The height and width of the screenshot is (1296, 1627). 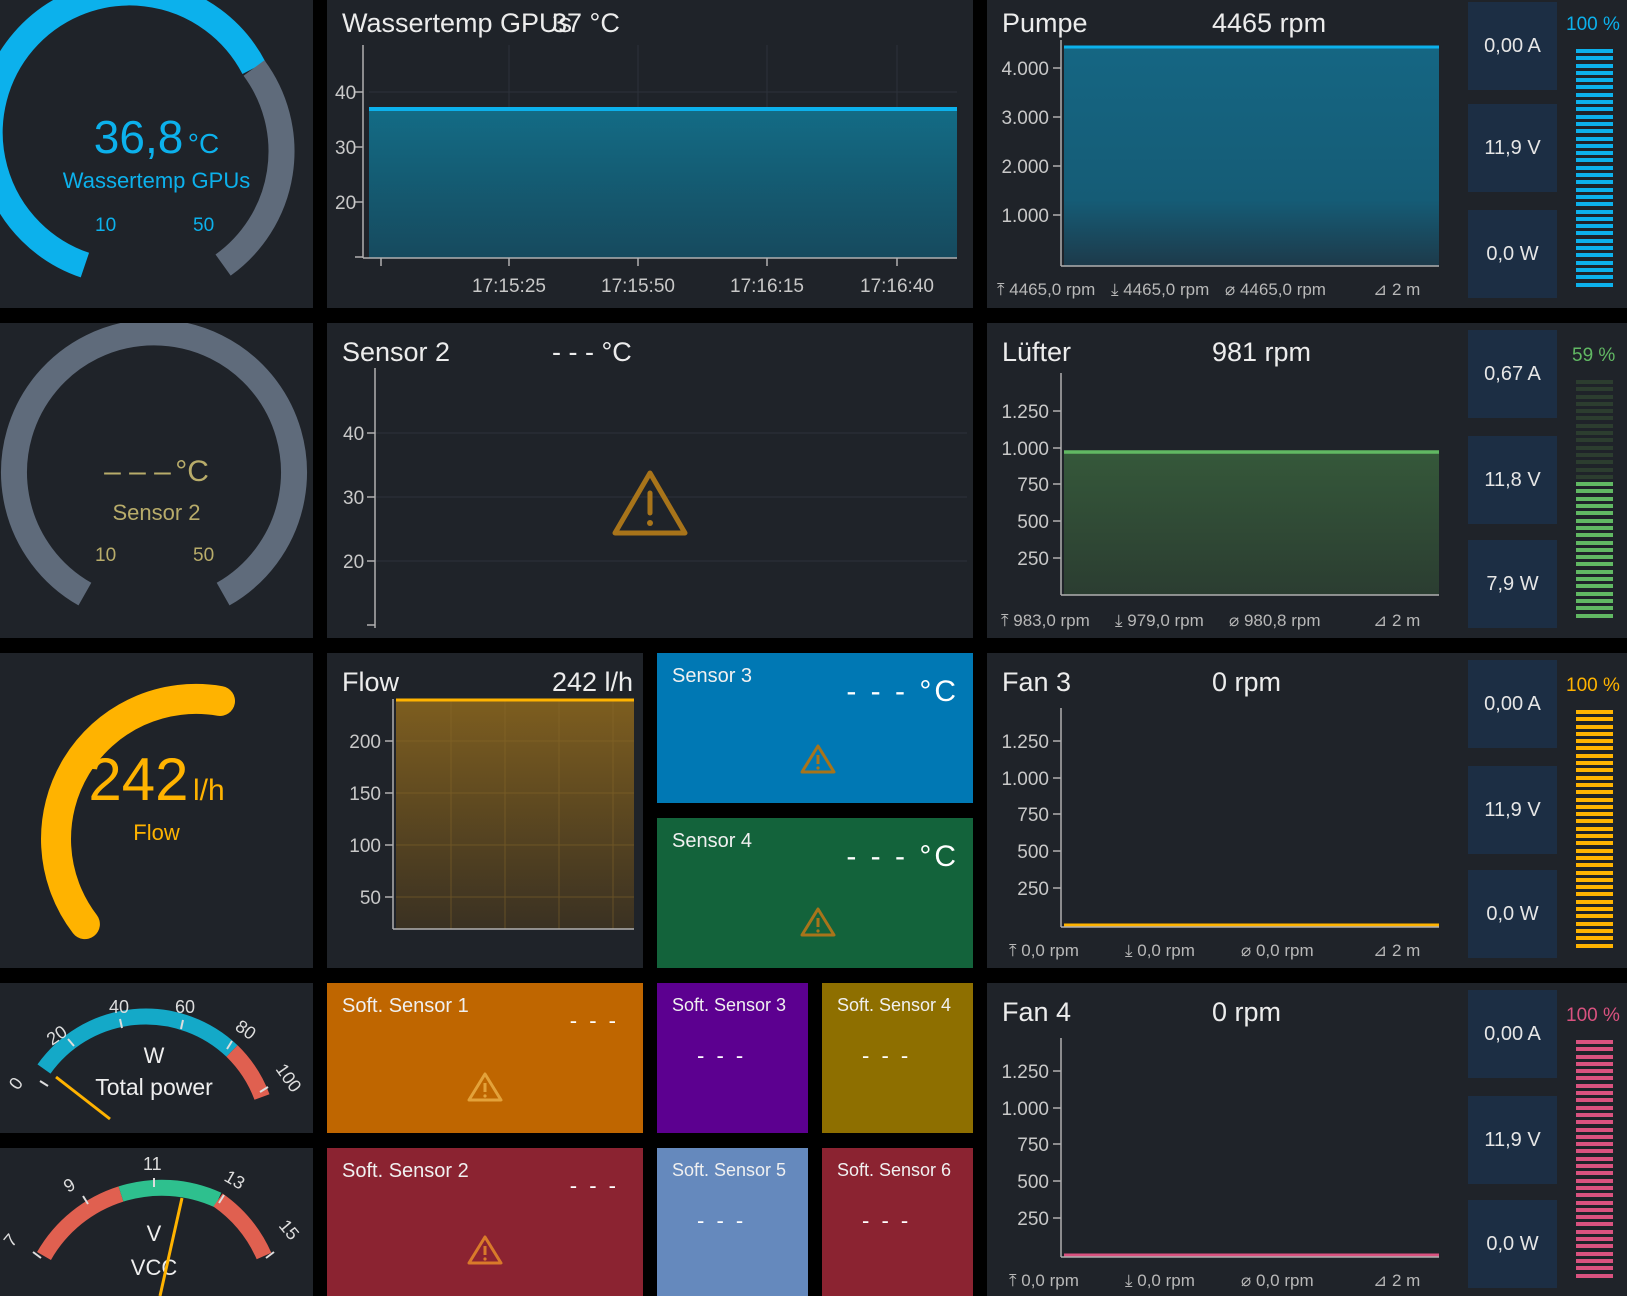 What do you see at coordinates (138, 779) in the screenshot?
I see `gauge-value: 242` at bounding box center [138, 779].